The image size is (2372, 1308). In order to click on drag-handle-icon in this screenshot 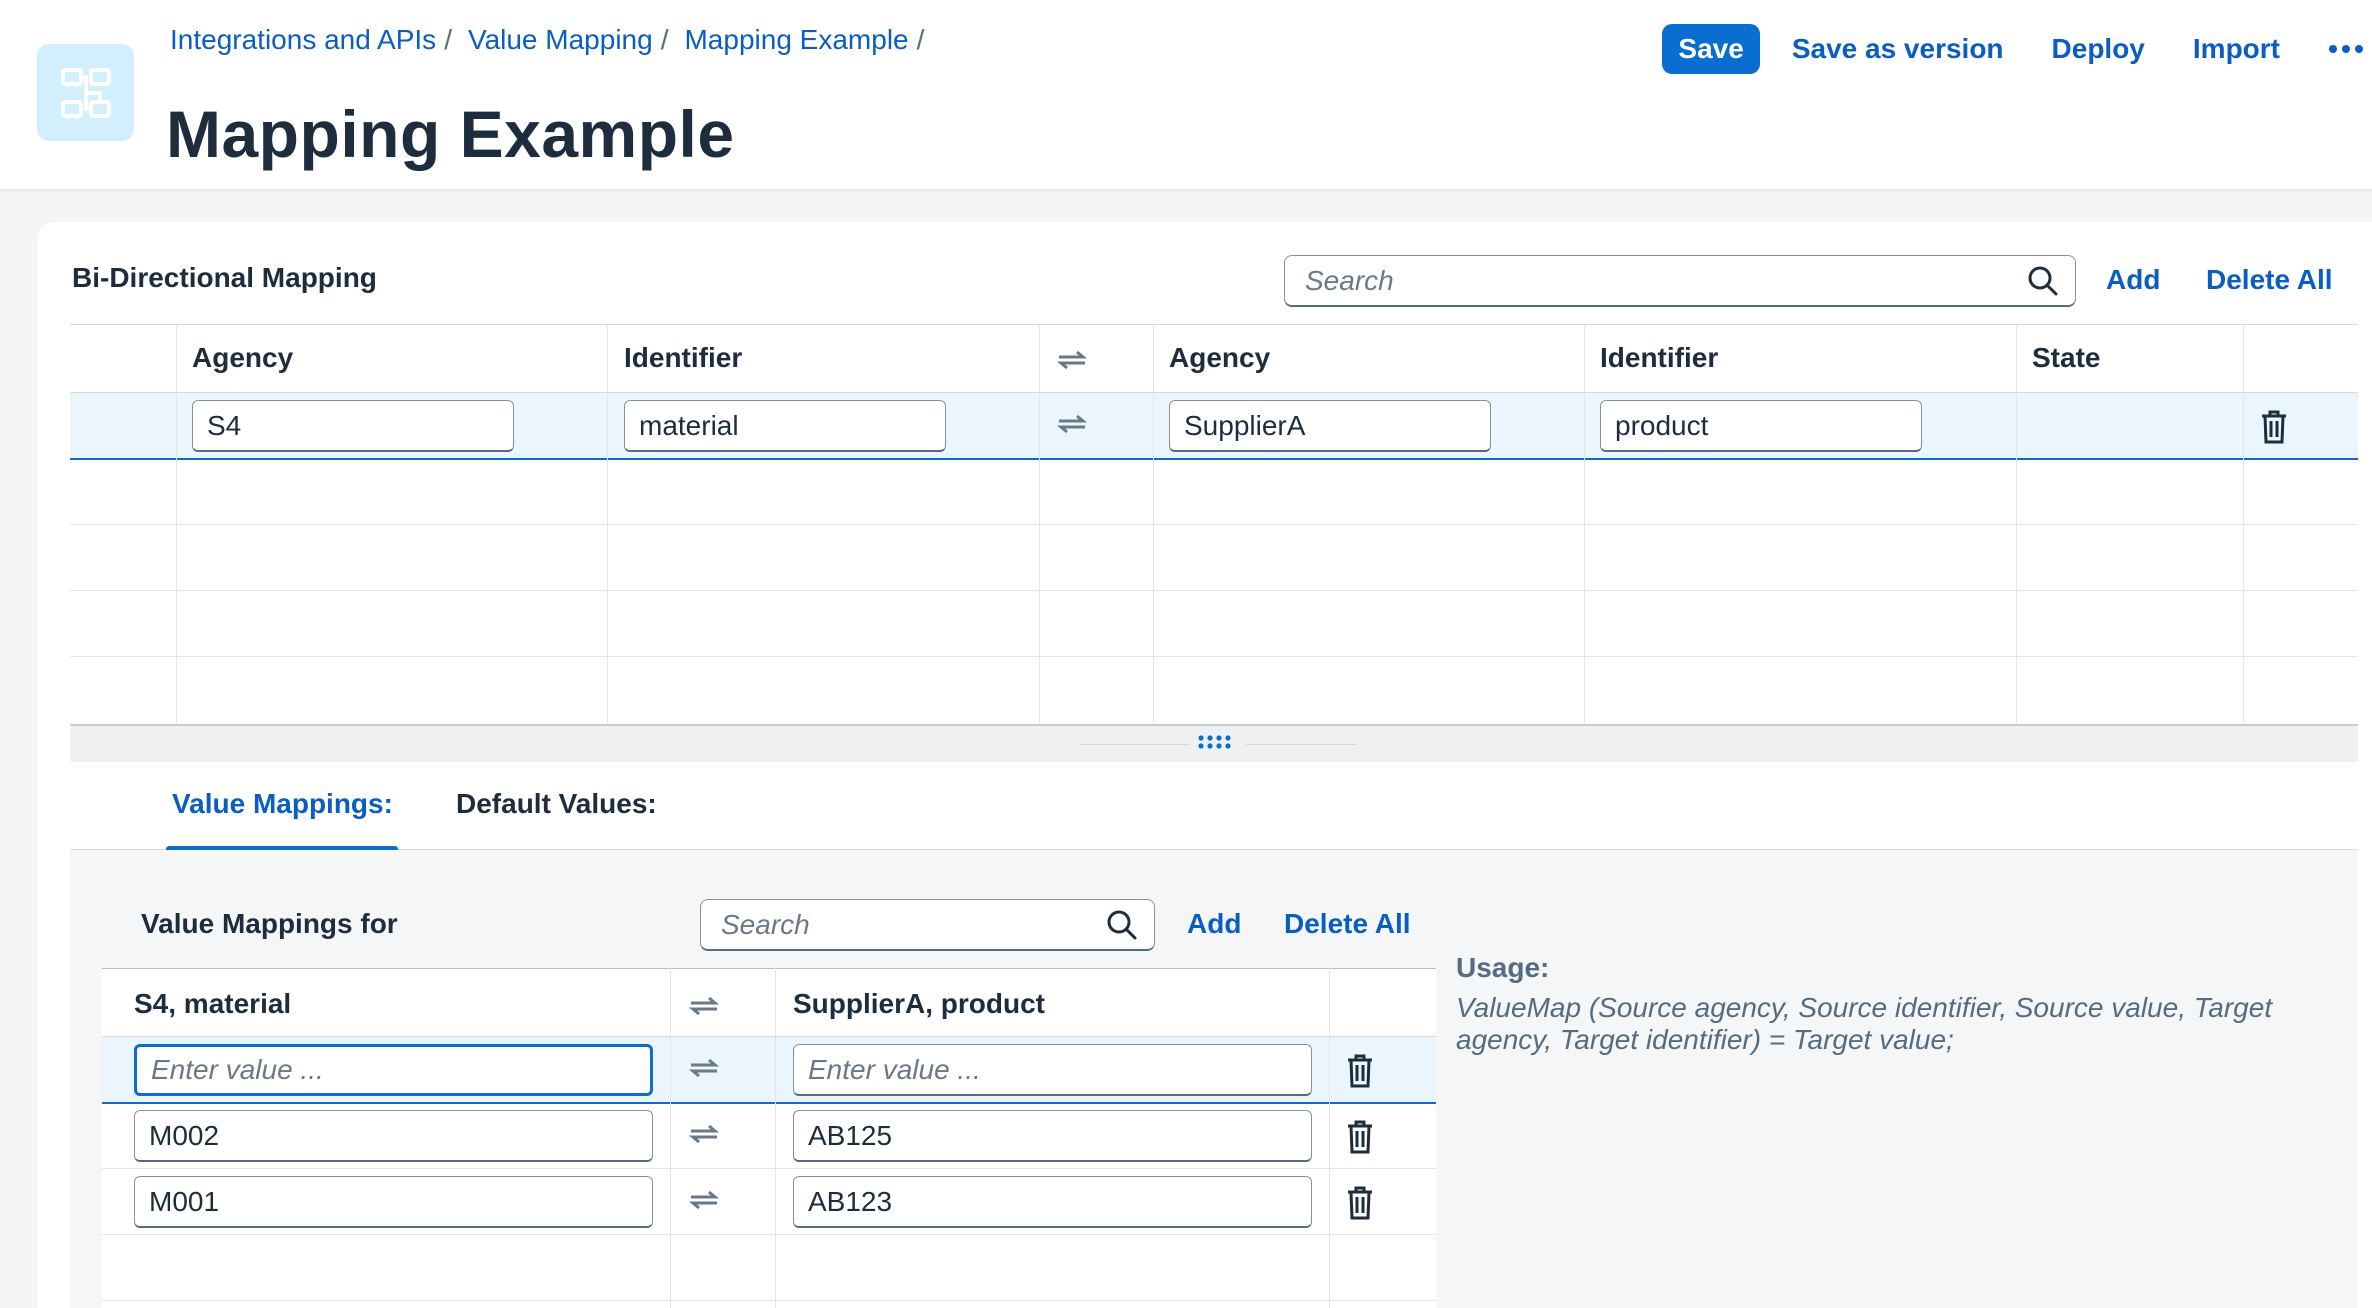, I will do `click(1214, 744)`.